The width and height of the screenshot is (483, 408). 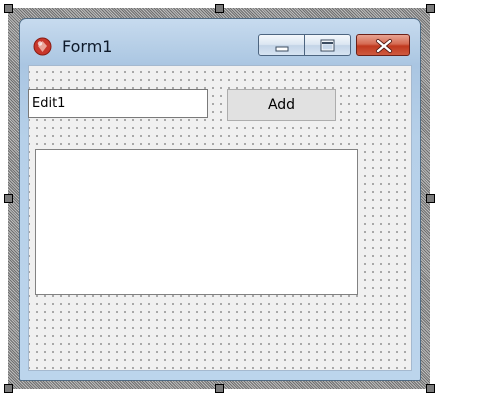 What do you see at coordinates (42, 46) in the screenshot?
I see `delphi-app-icon` at bounding box center [42, 46].